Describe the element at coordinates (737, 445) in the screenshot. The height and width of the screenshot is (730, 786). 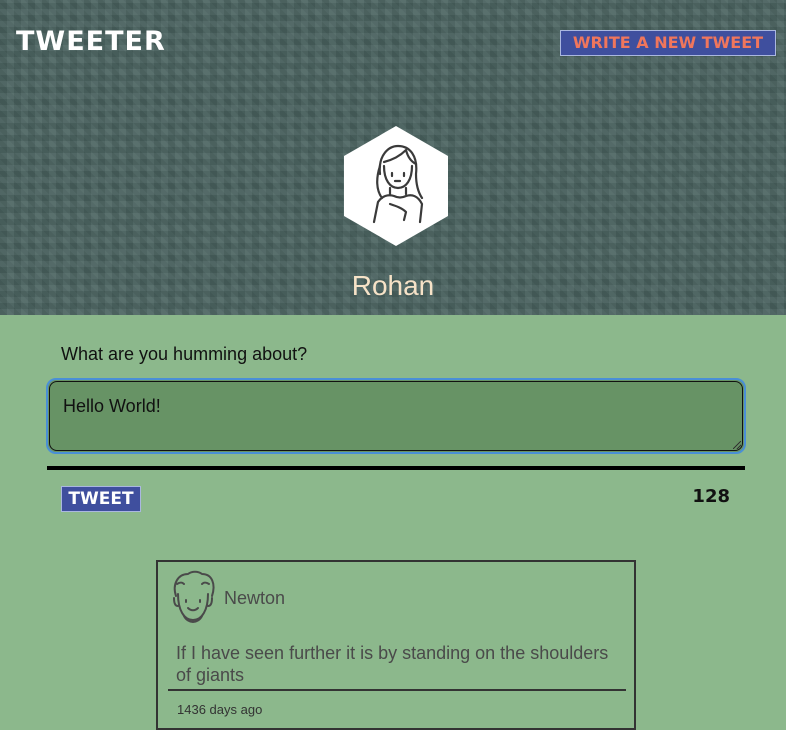
I see `resize-handle-icon` at that location.